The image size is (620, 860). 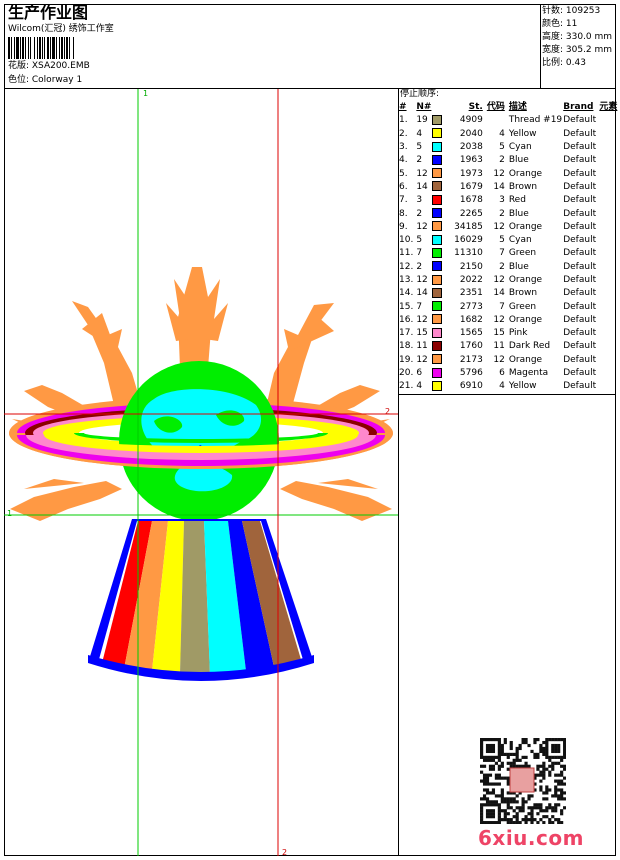 I want to click on barcode, so click(x=41, y=48).